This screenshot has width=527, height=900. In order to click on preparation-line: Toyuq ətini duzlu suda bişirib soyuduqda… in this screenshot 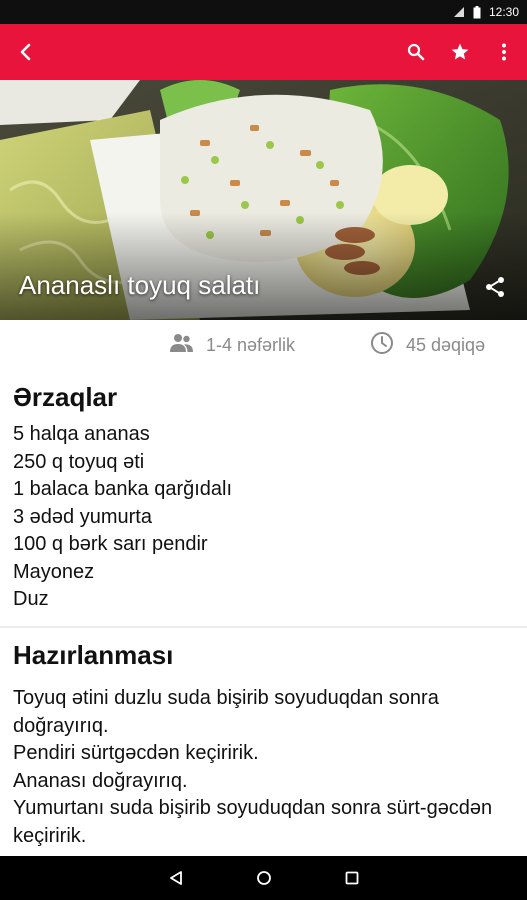, I will do `click(226, 712)`.